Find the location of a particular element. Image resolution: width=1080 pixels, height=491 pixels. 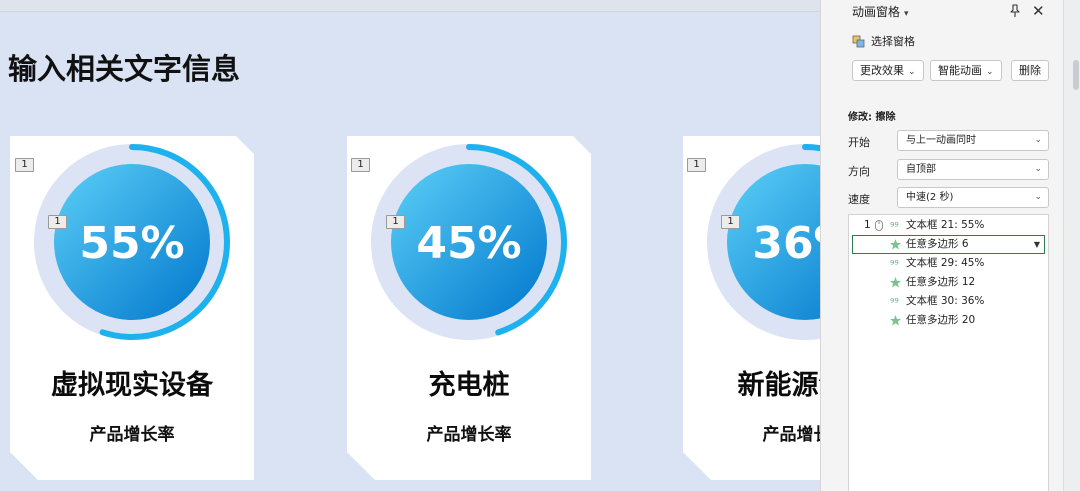

animation-item: ⁹⁹ 文本框 30: 36% is located at coordinates (948, 301).